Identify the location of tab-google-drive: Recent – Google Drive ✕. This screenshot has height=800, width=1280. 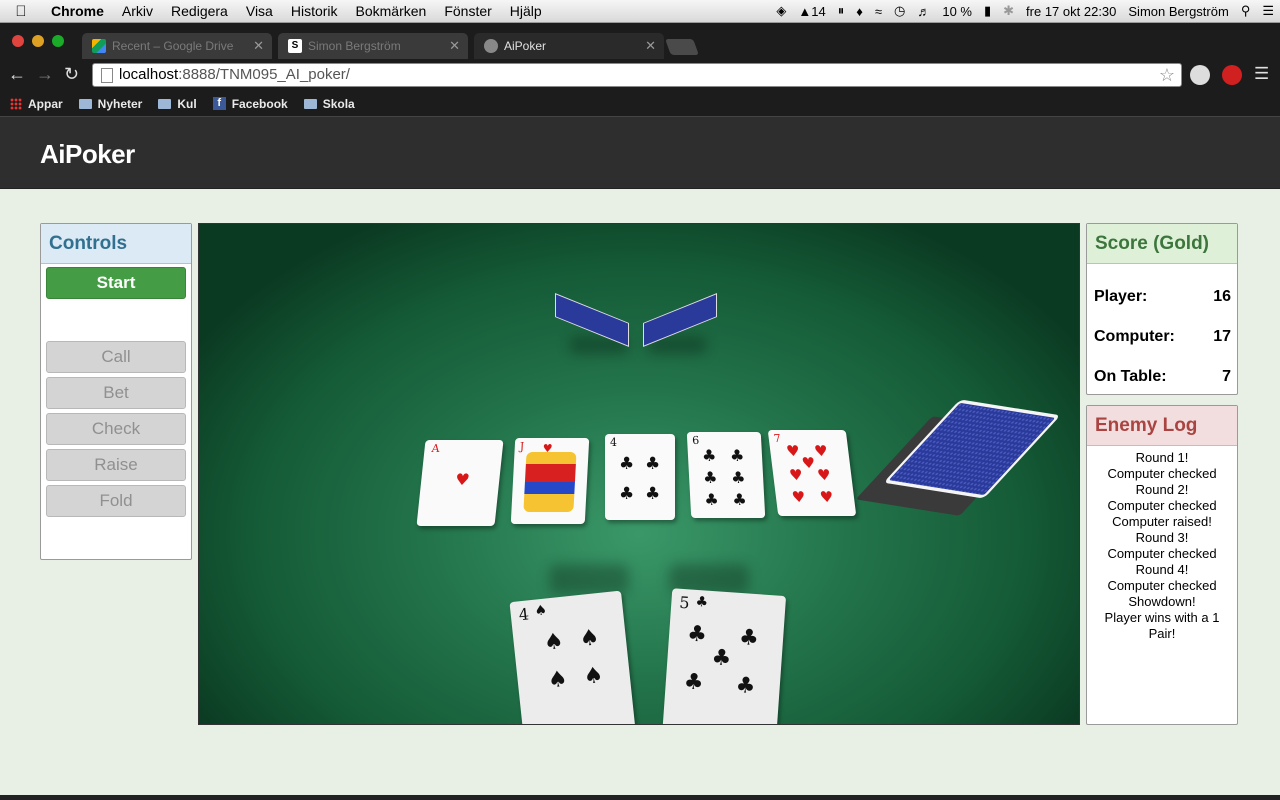
(177, 46).